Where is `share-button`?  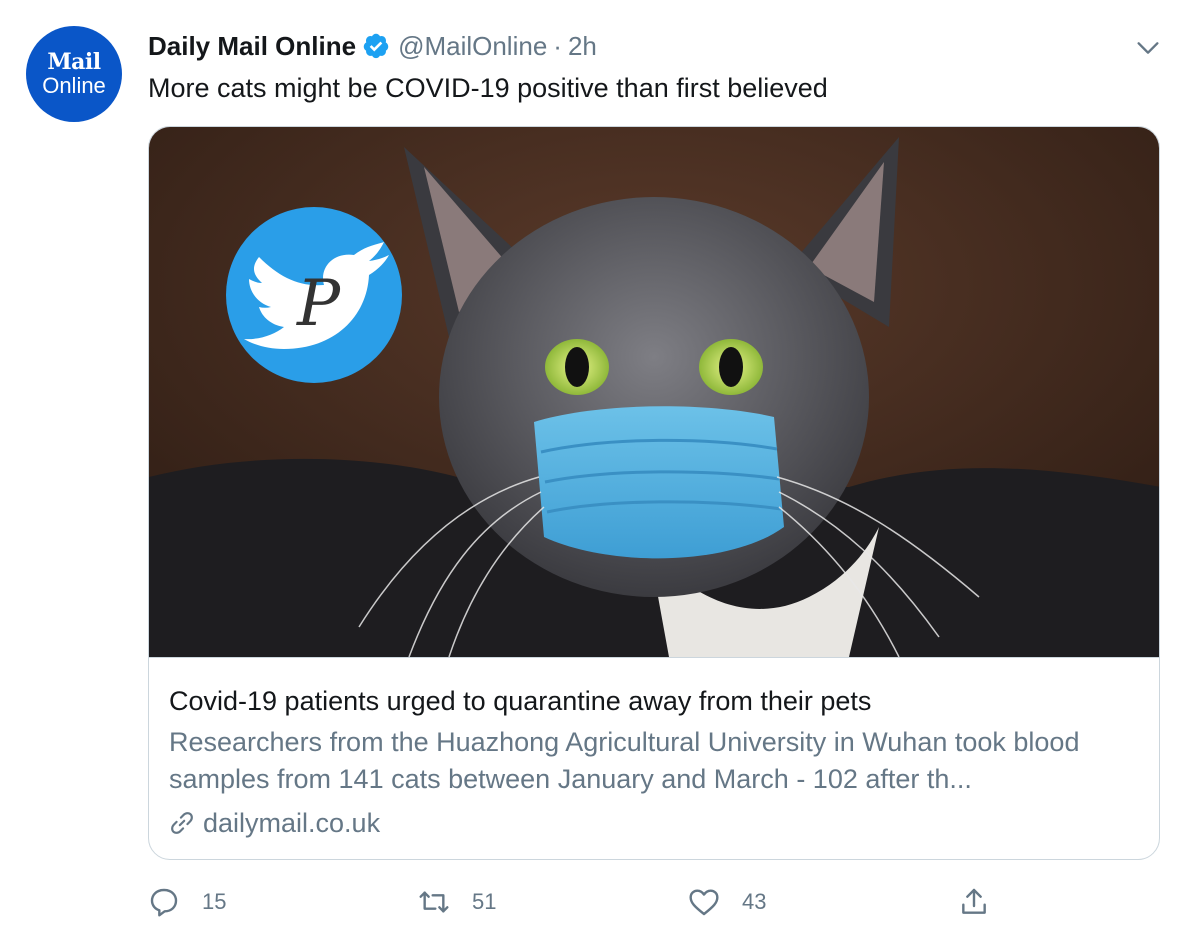 share-button is located at coordinates (974, 902).